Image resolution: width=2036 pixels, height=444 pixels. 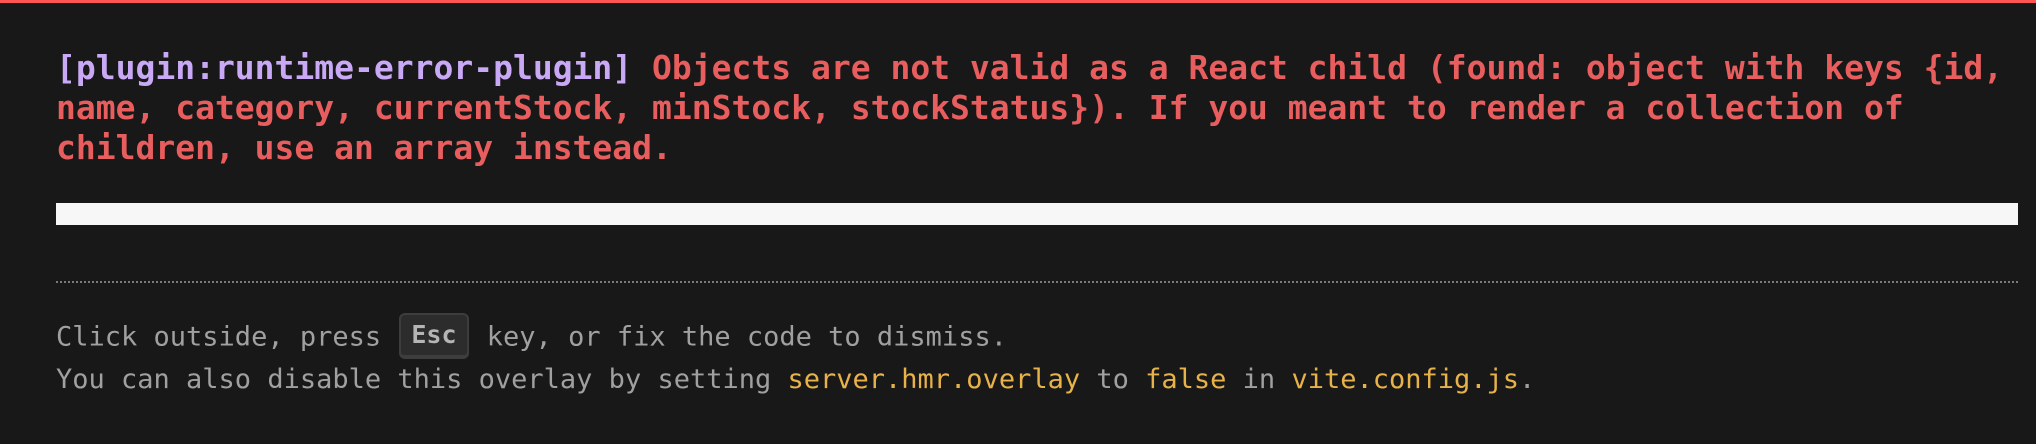 What do you see at coordinates (1405, 379) in the screenshot?
I see `config-file: vite.config.js` at bounding box center [1405, 379].